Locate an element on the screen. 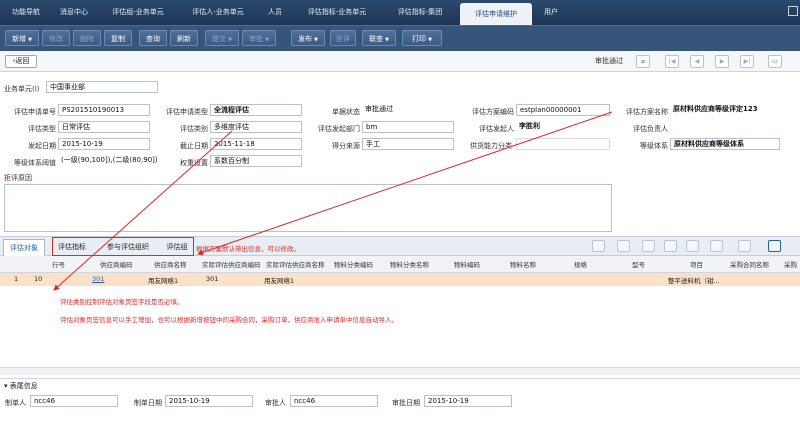  approve-date-label: 审批日期 is located at coordinates (406, 403).